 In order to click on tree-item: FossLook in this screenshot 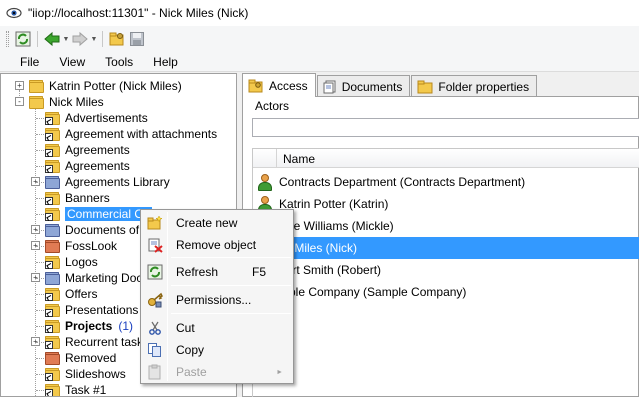, I will do `click(81, 246)`.